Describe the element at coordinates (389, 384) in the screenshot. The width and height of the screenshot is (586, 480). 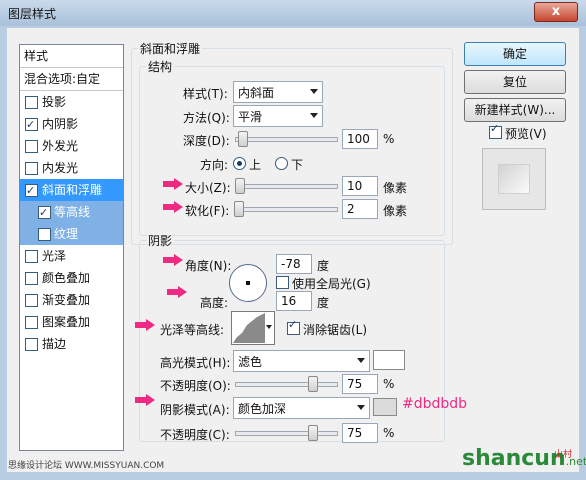
I see `highlight-opacity-unit: %` at that location.